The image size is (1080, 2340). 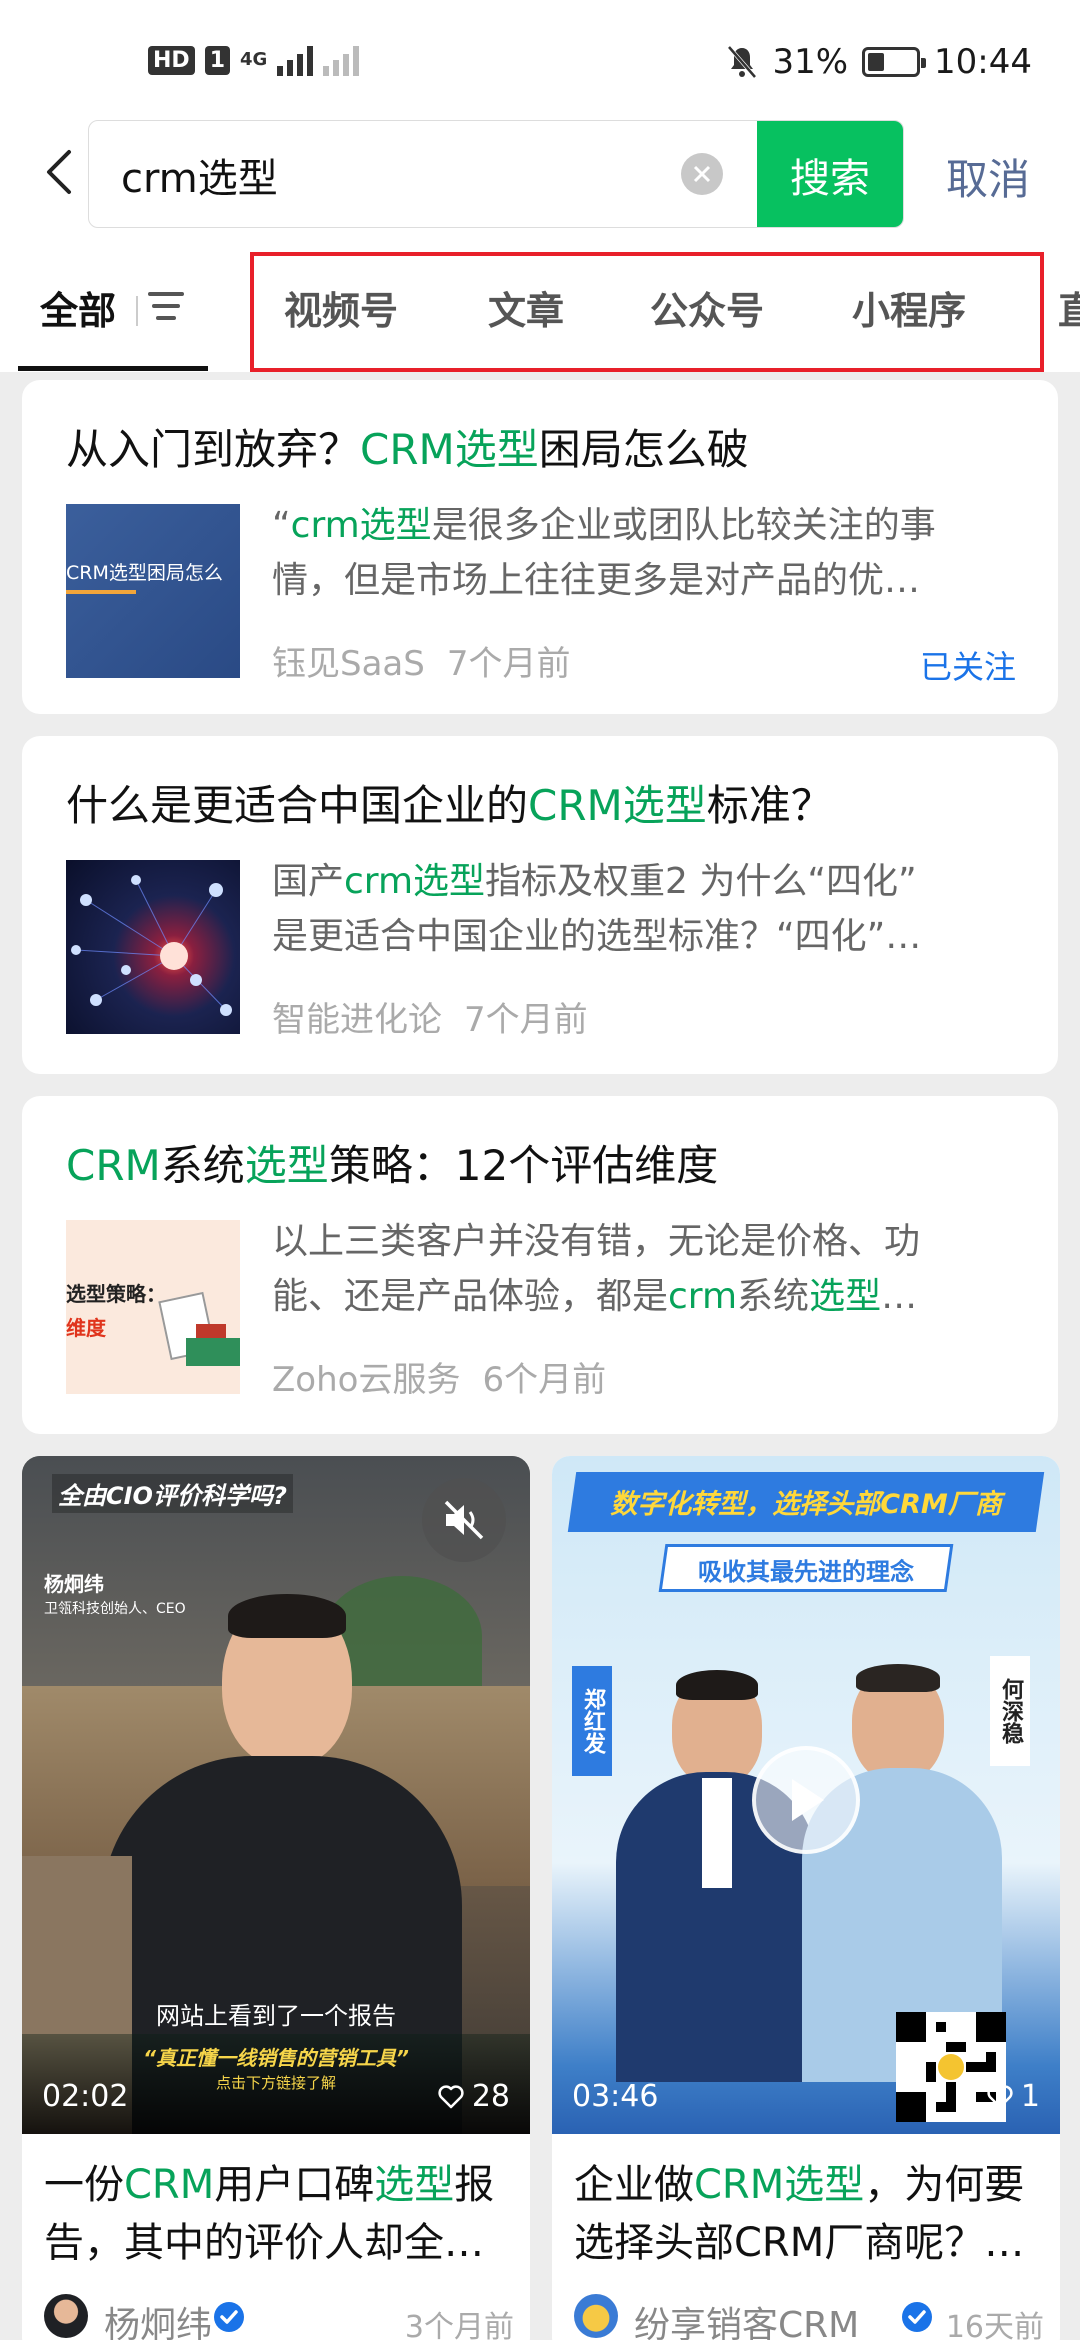 What do you see at coordinates (392, 1165) in the screenshot?
I see `article-title: CRM系统选型策略：12个评估维度` at bounding box center [392, 1165].